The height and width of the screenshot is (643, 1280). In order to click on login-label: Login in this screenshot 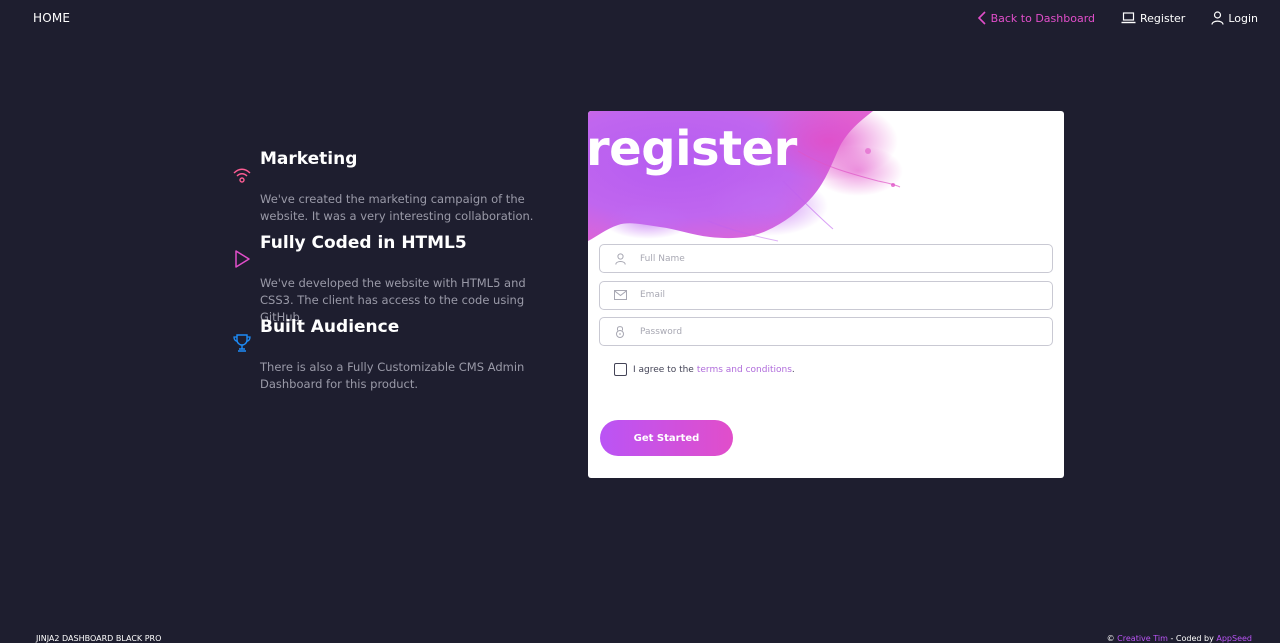, I will do `click(1243, 18)`.